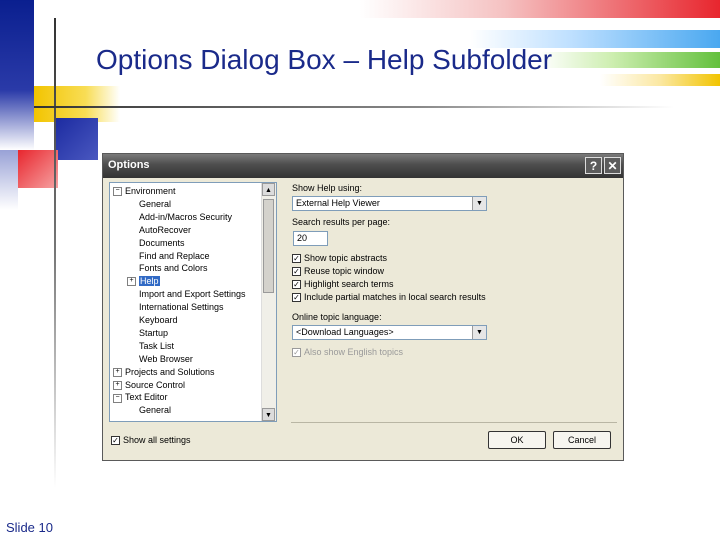 Image resolution: width=720 pixels, height=540 pixels. I want to click on tree-item-label: Import and Export Settings, so click(192, 294).